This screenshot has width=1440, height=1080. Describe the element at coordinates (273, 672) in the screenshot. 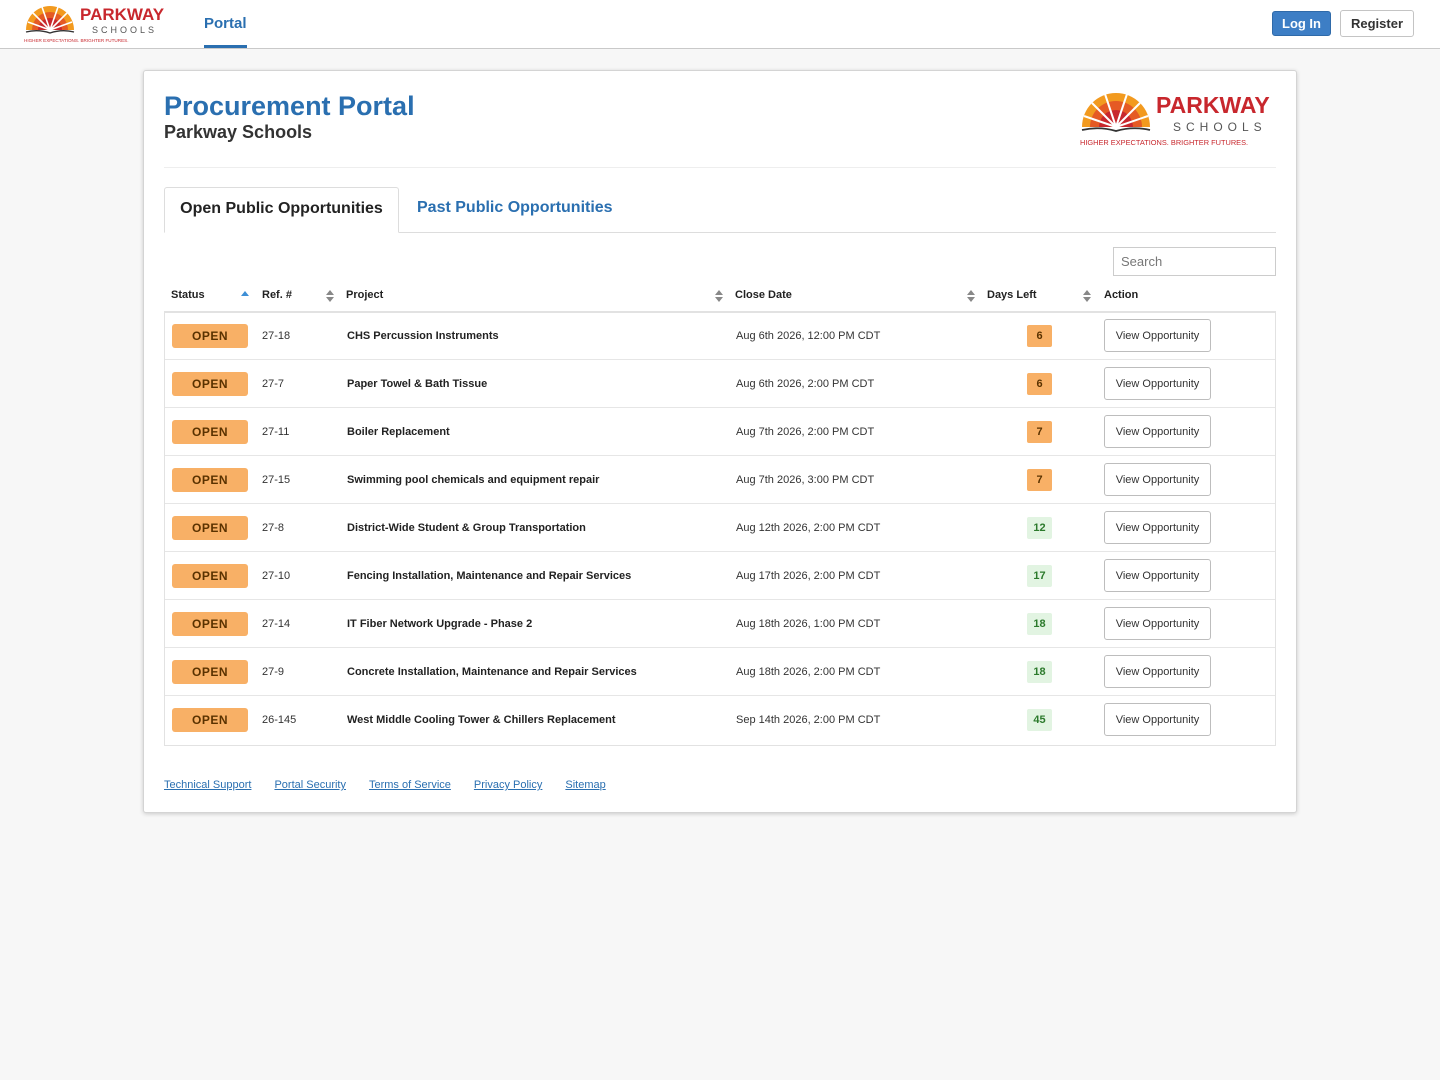

I see `ref-number: 27-9` at that location.